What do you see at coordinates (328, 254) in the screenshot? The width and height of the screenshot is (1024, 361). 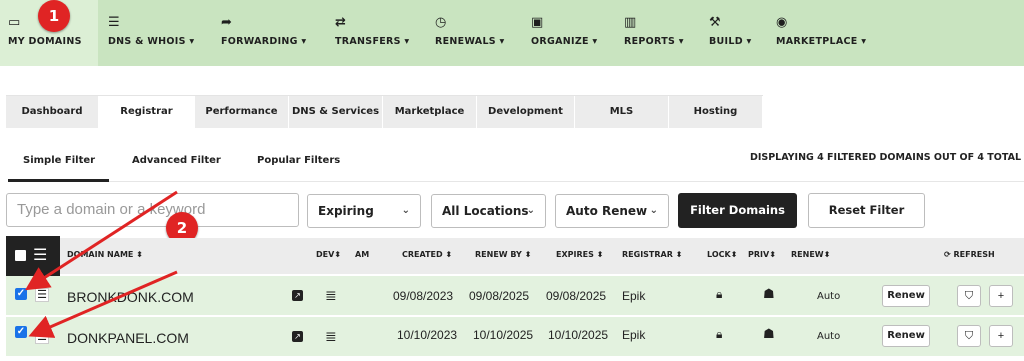 I see `th-dev: DEV⬍` at bounding box center [328, 254].